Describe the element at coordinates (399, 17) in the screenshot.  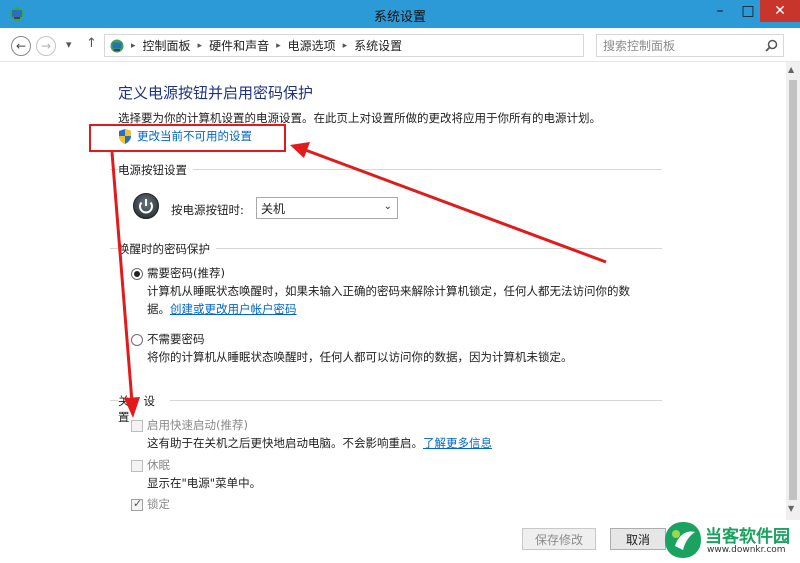
I see `window-title: 系统设置` at that location.